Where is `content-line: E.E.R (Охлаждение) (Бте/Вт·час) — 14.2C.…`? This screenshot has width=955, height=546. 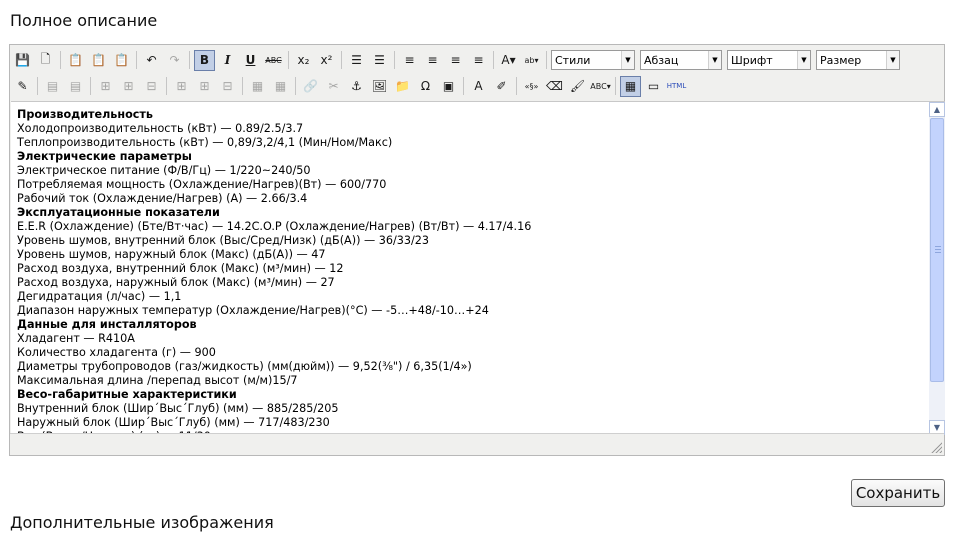 content-line: E.E.R (Охлаждение) (Бте/Вт·час) — 14.2C.… is located at coordinates (274, 226).